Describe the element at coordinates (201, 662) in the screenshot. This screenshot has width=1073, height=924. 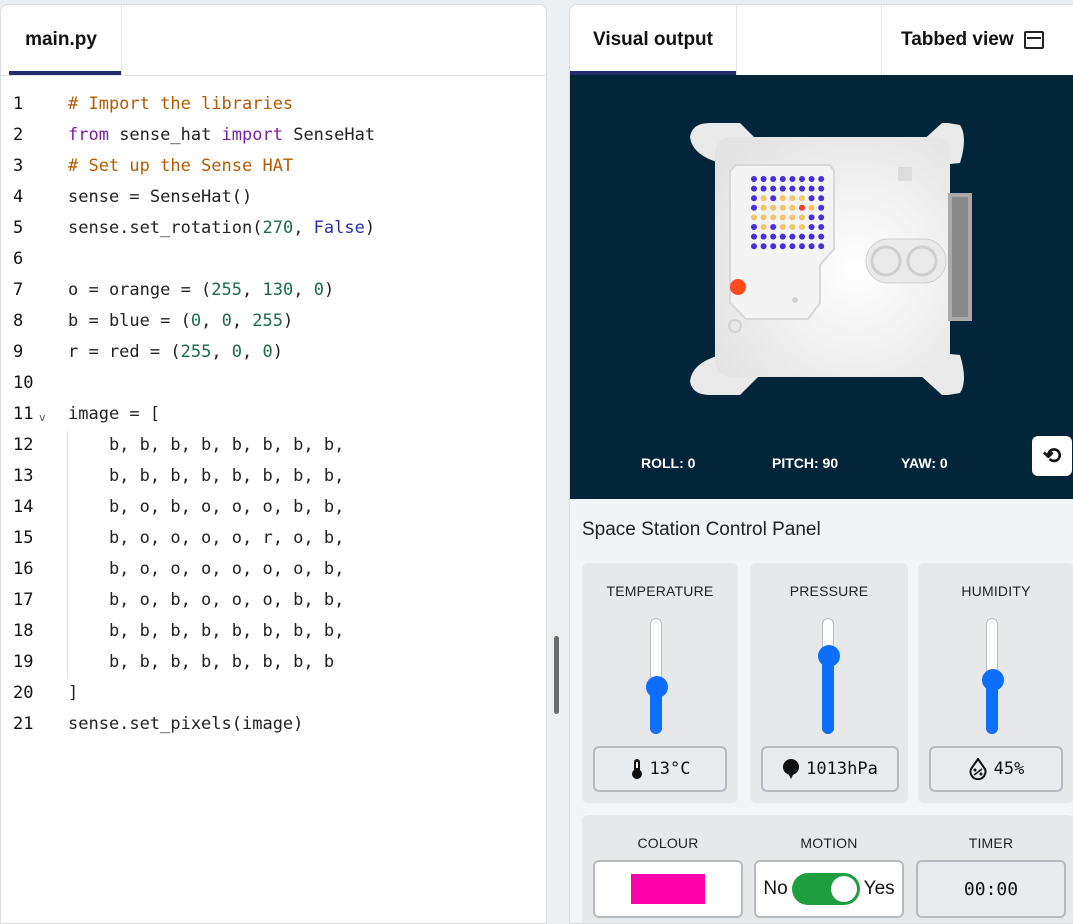
I see `code-token: b, b, b, b, b, b, b, b` at that location.